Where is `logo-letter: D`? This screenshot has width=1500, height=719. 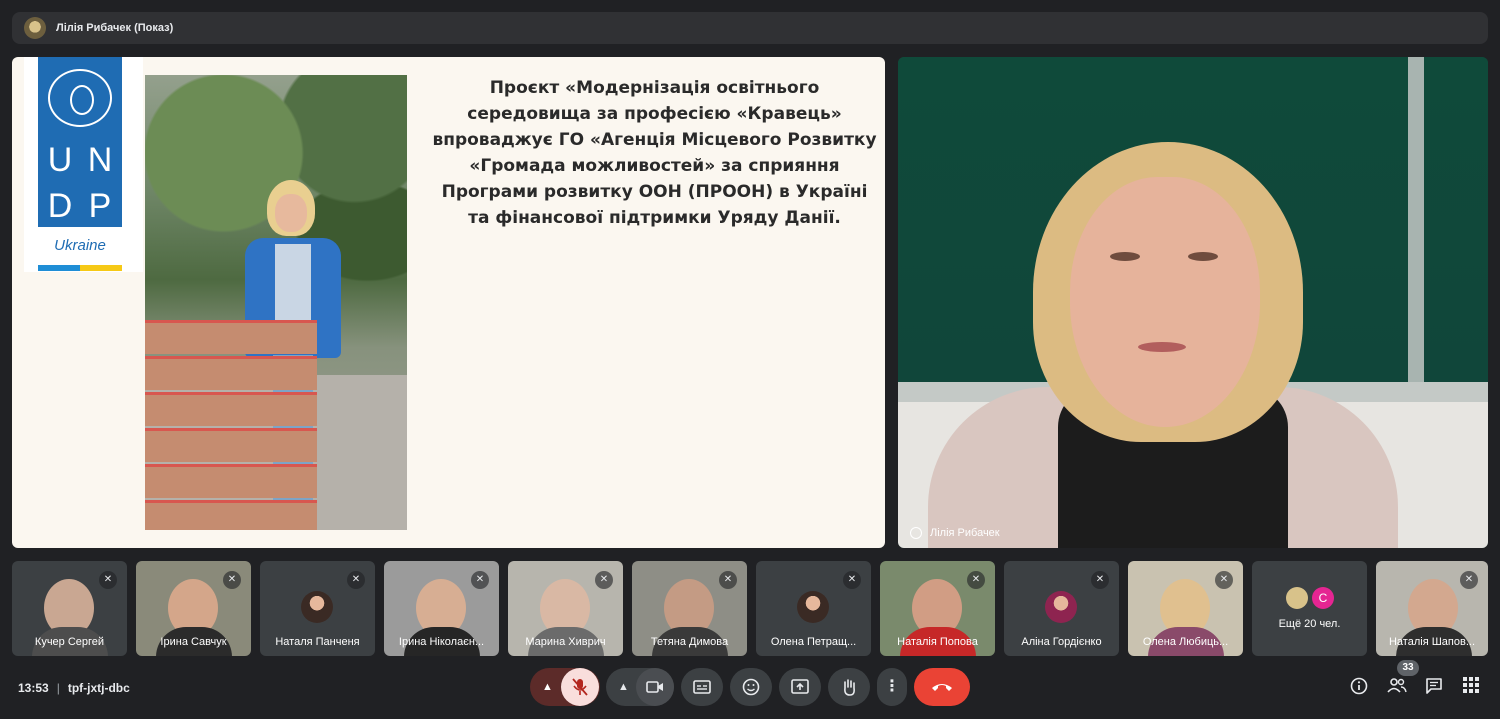 logo-letter: D is located at coordinates (60, 206).